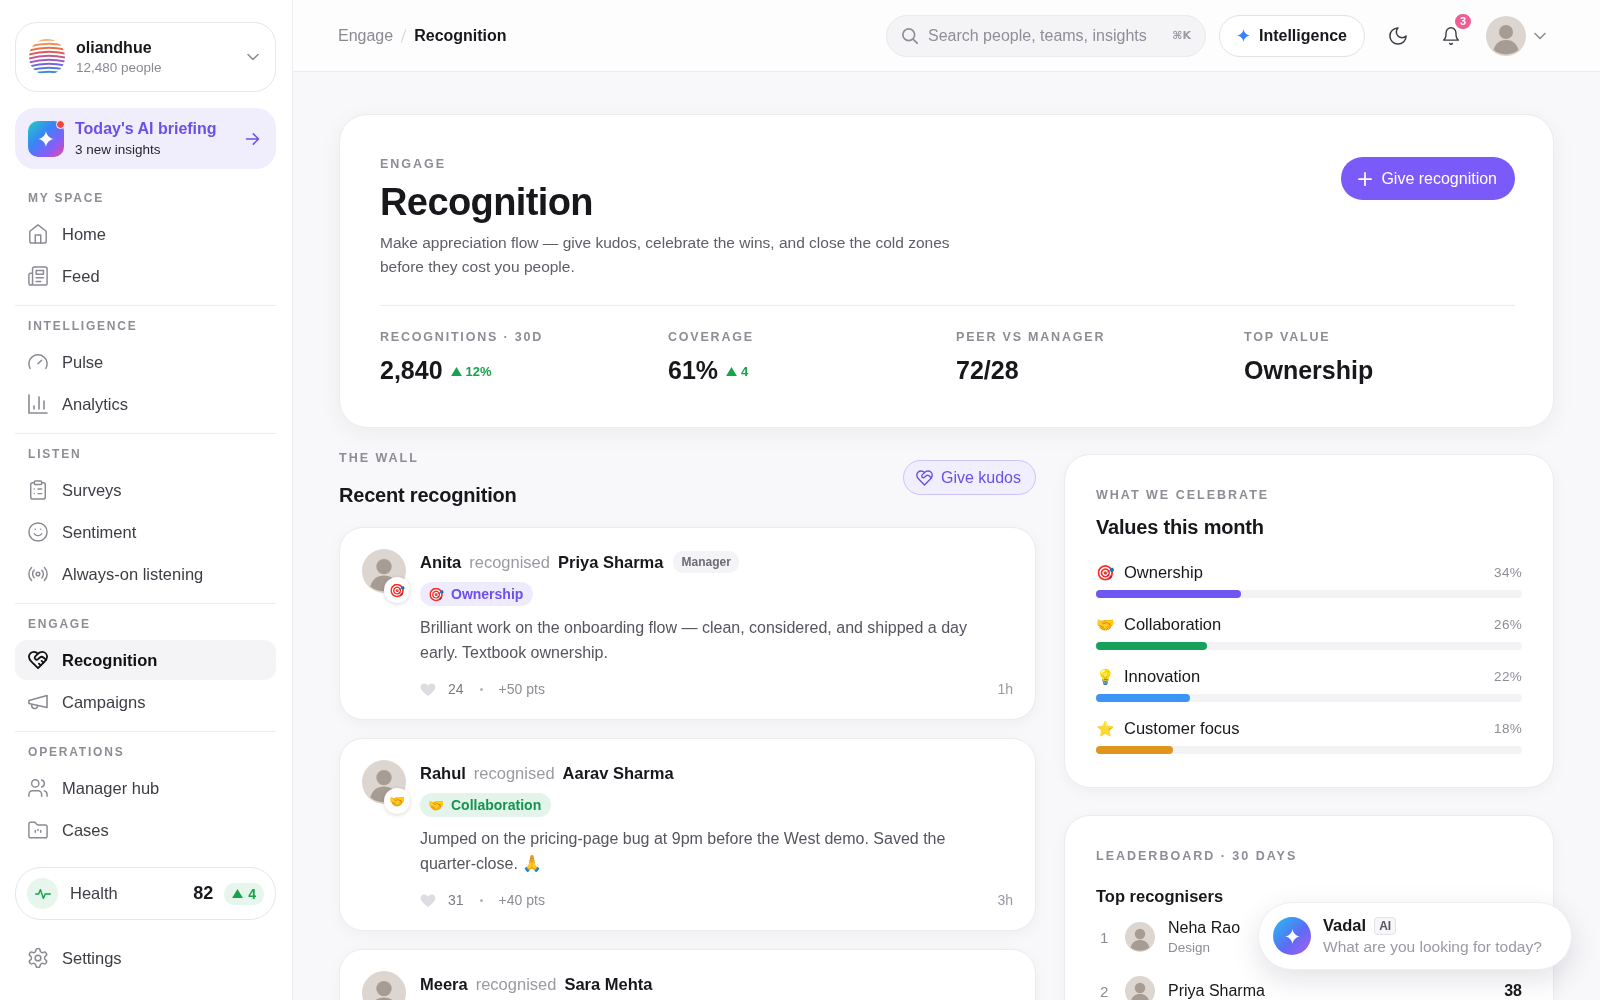 This screenshot has width=1600, height=1000. What do you see at coordinates (693, 370) in the screenshot?
I see `stat-value: 61%` at bounding box center [693, 370].